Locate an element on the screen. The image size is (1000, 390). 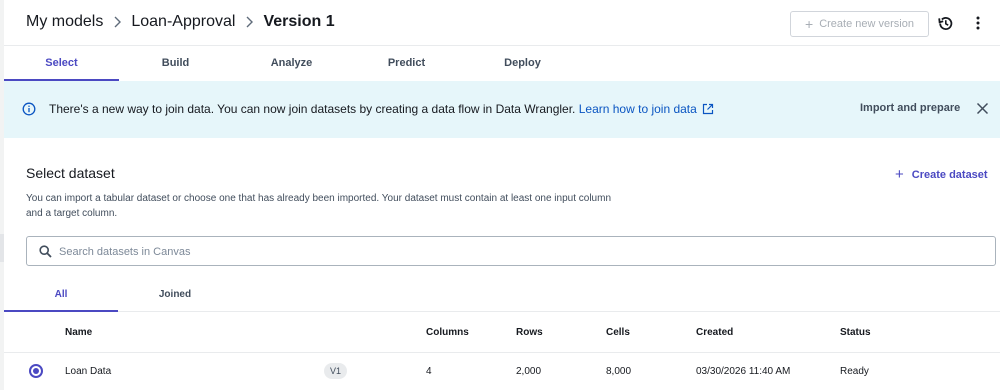
section-title: Select dataset is located at coordinates (70, 173).